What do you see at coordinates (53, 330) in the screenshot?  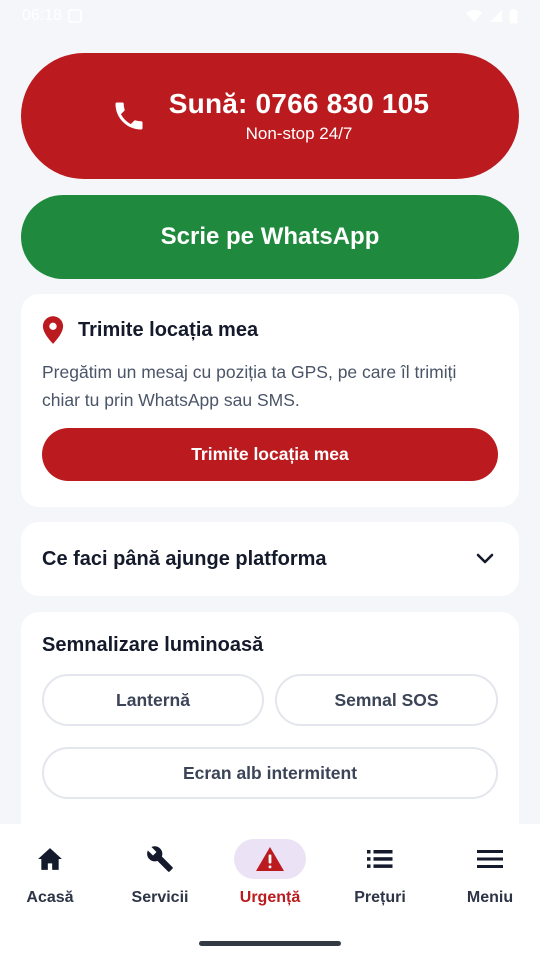 I see `location-pin-icon` at bounding box center [53, 330].